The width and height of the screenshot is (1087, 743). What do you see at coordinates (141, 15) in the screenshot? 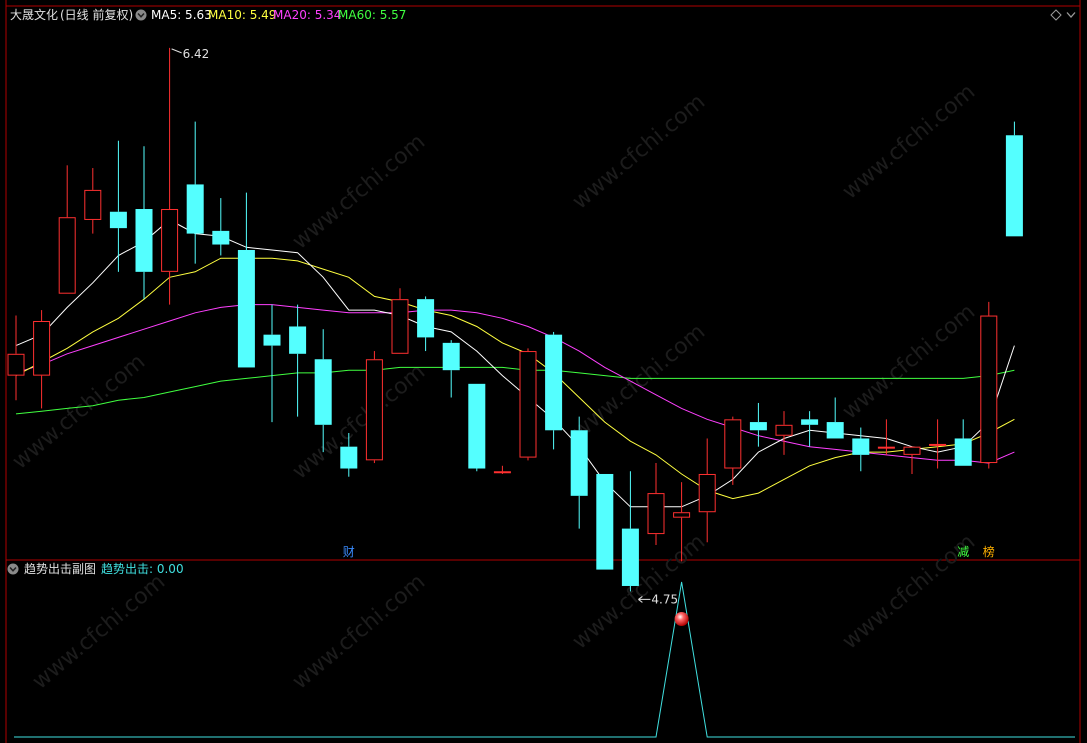
I see `settings-dropdown-icon` at bounding box center [141, 15].